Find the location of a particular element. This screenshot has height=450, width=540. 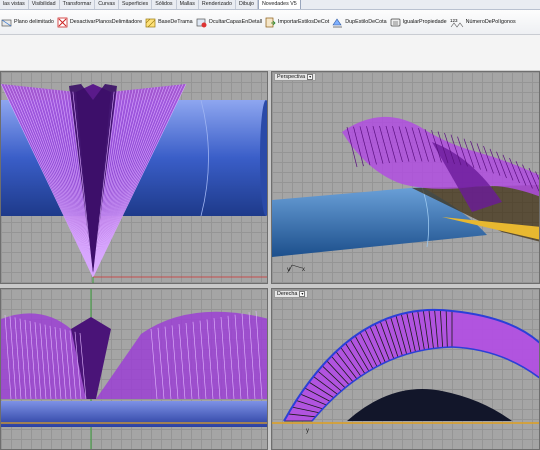

polygon-count-icon: 123 is located at coordinates (457, 22).